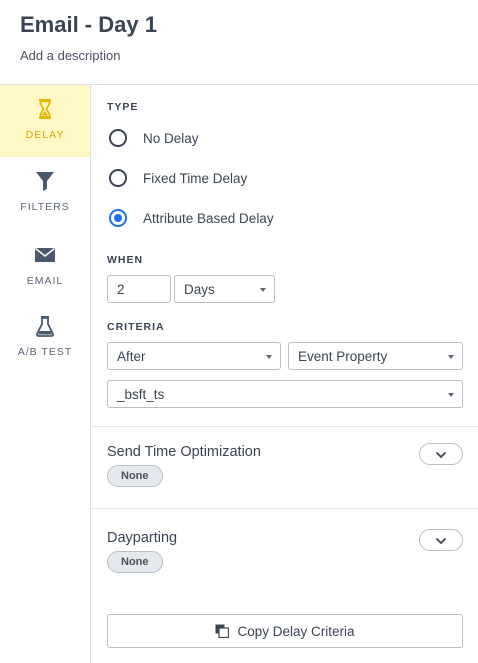 The image size is (478, 663). Describe the element at coordinates (222, 631) in the screenshot. I see `copy-icon` at that location.